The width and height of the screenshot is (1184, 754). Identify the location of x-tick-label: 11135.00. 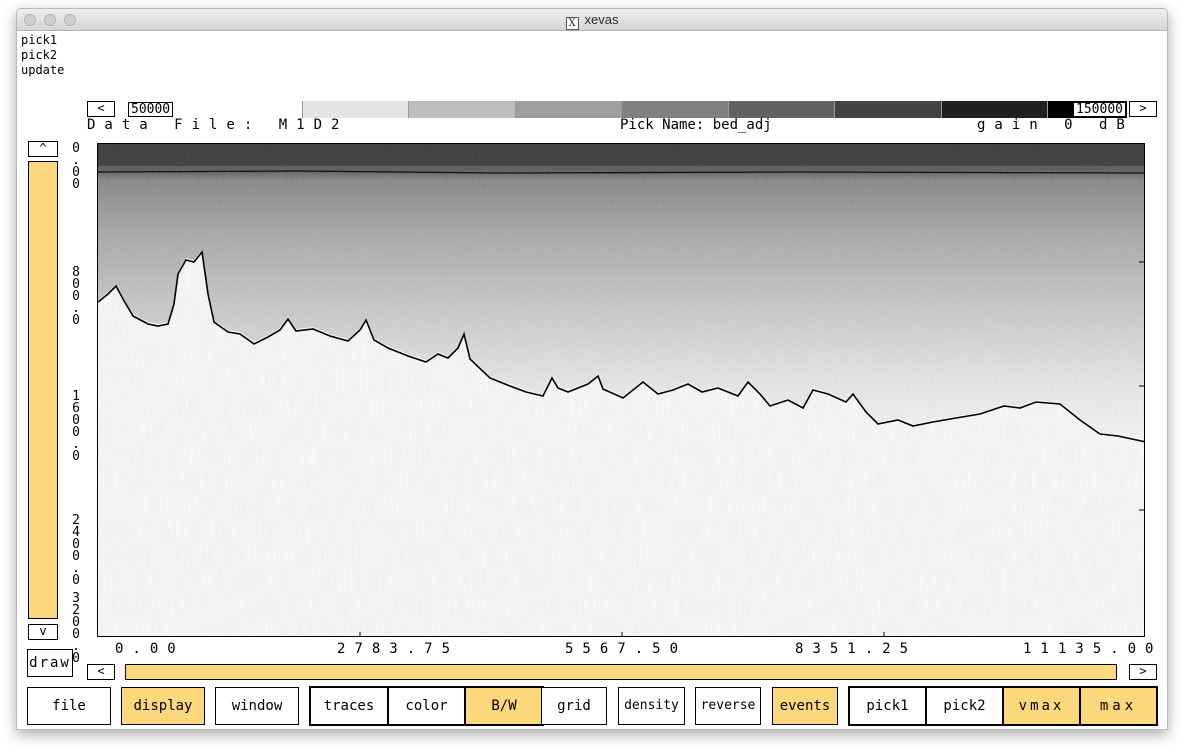
(1093, 649).